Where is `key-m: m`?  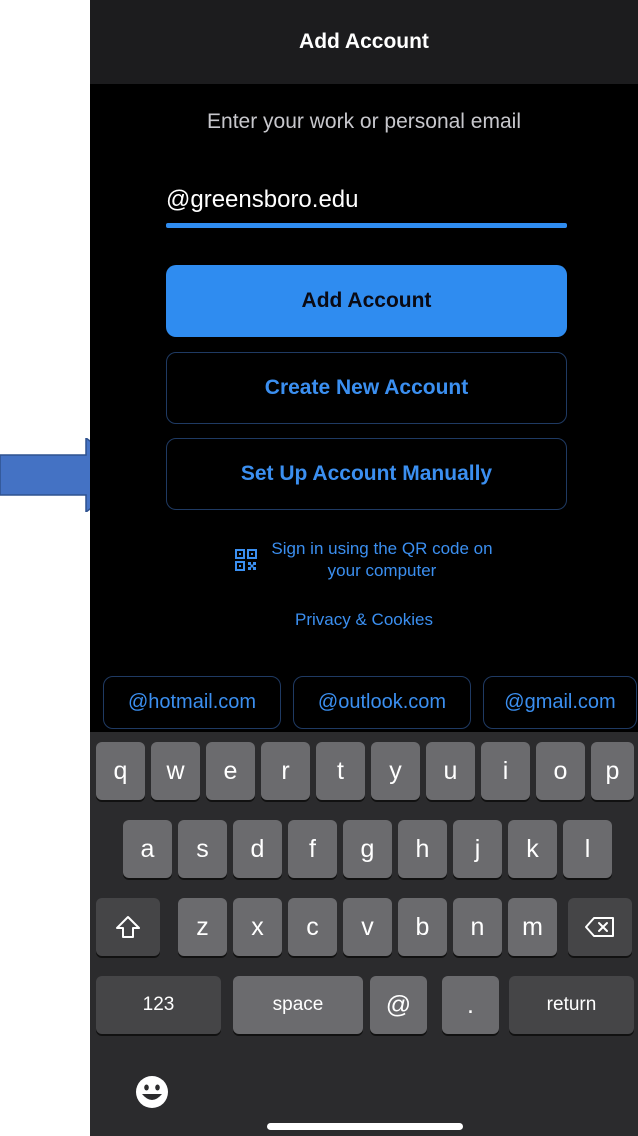 key-m: m is located at coordinates (532, 927).